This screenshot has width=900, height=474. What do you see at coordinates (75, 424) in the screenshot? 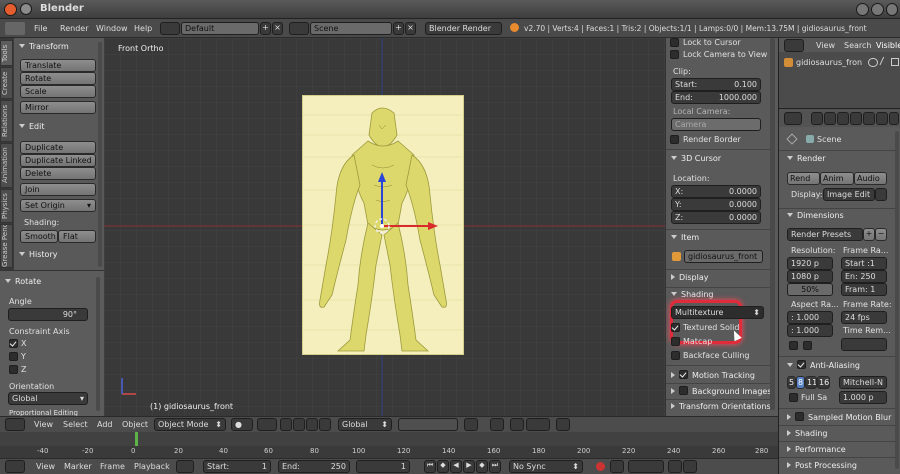
I see `menu-select: Select` at bounding box center [75, 424].